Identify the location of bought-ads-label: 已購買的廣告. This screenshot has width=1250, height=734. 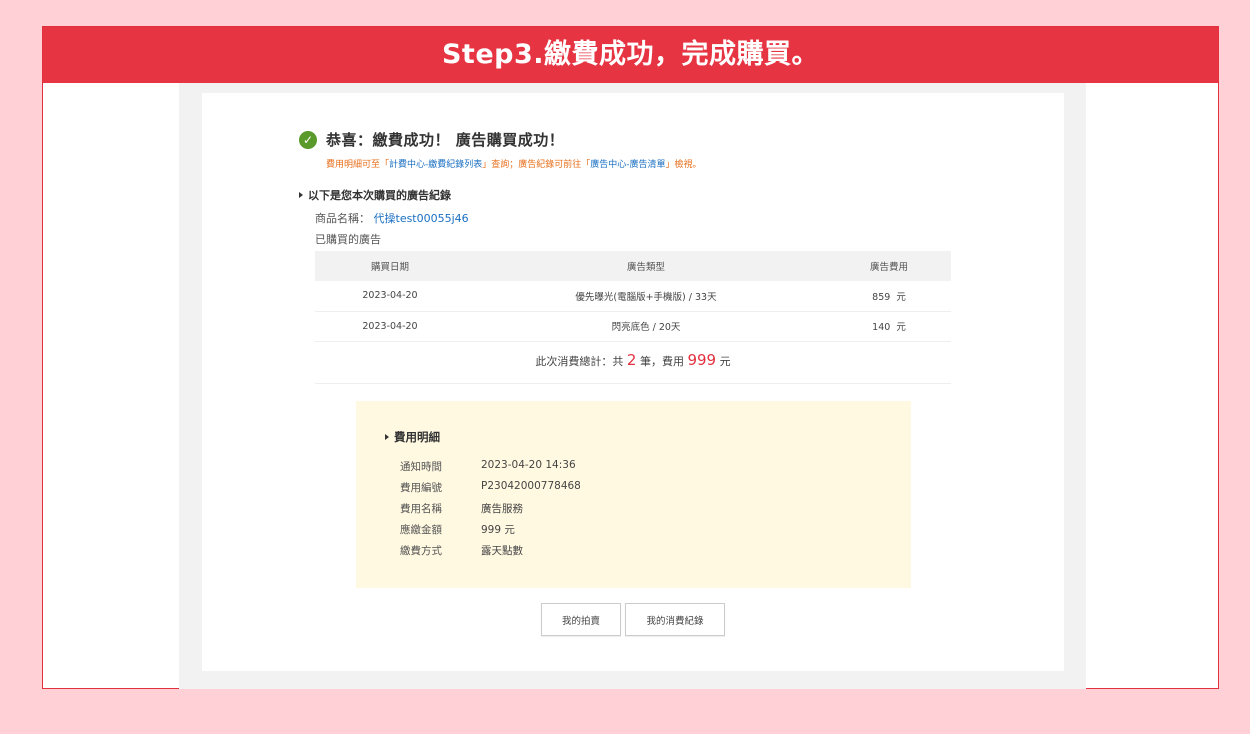
(348, 239).